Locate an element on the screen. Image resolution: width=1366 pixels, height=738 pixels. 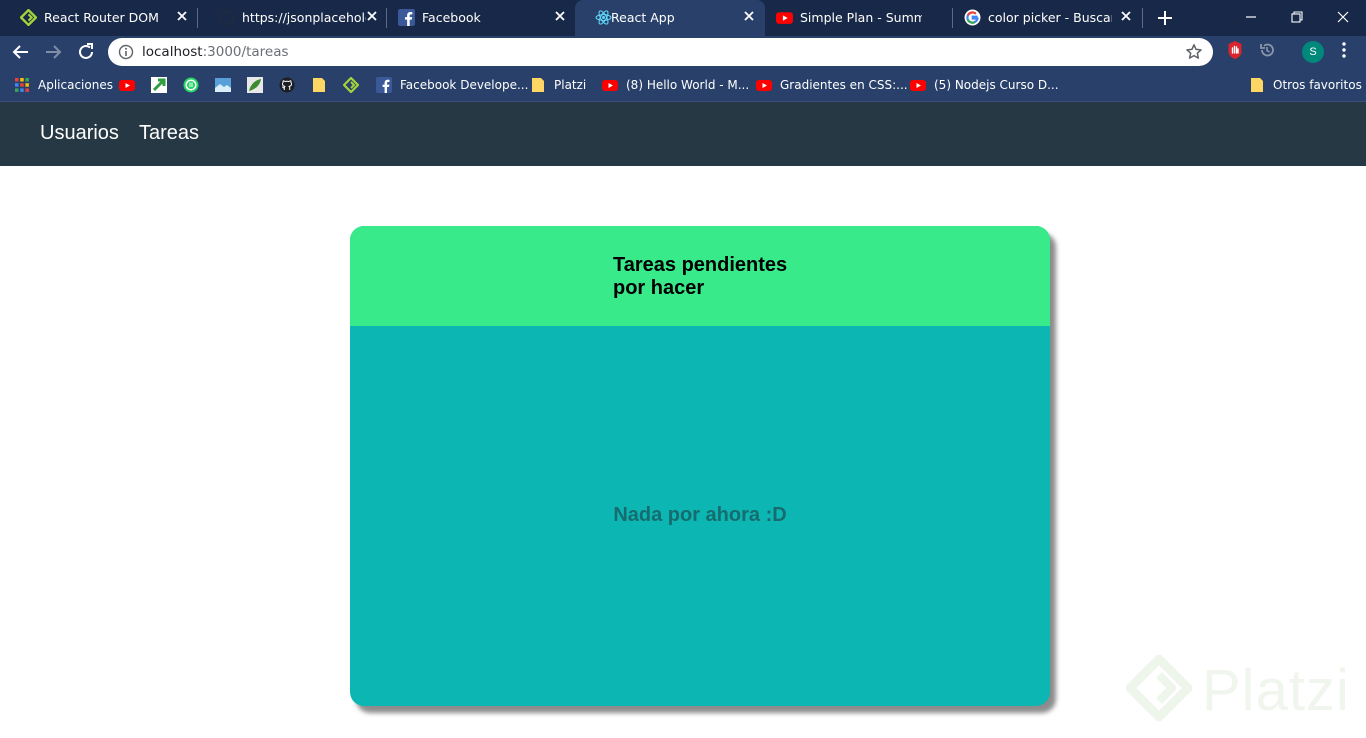
close-window-icon is located at coordinates (1343, 17).